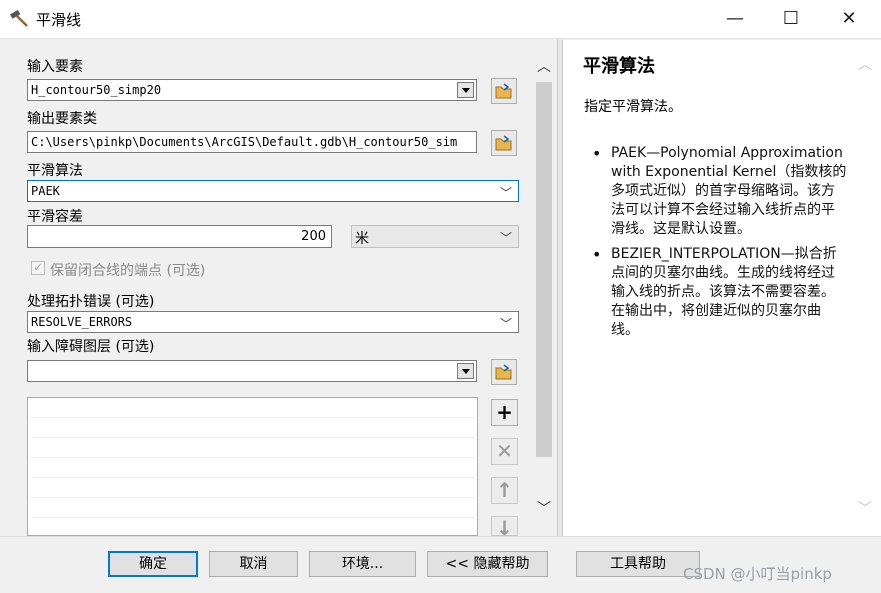 This screenshot has width=881, height=593. Describe the element at coordinates (440, 19) in the screenshot. I see `title-bar: 平滑线 — ☐ ✕` at that location.